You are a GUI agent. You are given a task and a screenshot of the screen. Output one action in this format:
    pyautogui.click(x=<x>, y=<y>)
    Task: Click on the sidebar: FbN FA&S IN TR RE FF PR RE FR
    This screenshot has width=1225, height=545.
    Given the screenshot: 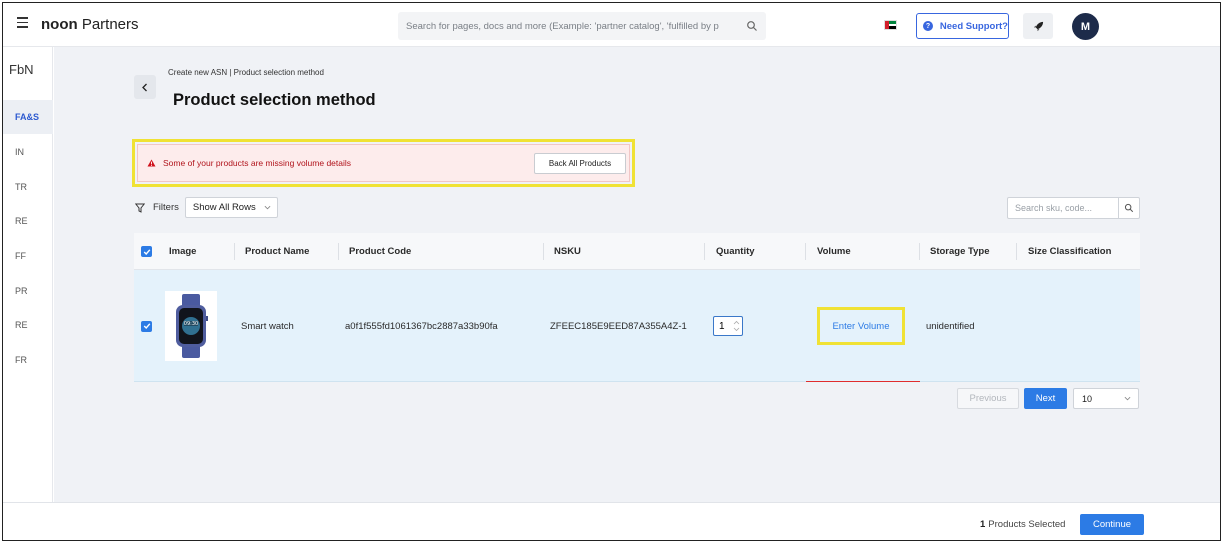 What is the action you would take?
    pyautogui.click(x=28, y=274)
    